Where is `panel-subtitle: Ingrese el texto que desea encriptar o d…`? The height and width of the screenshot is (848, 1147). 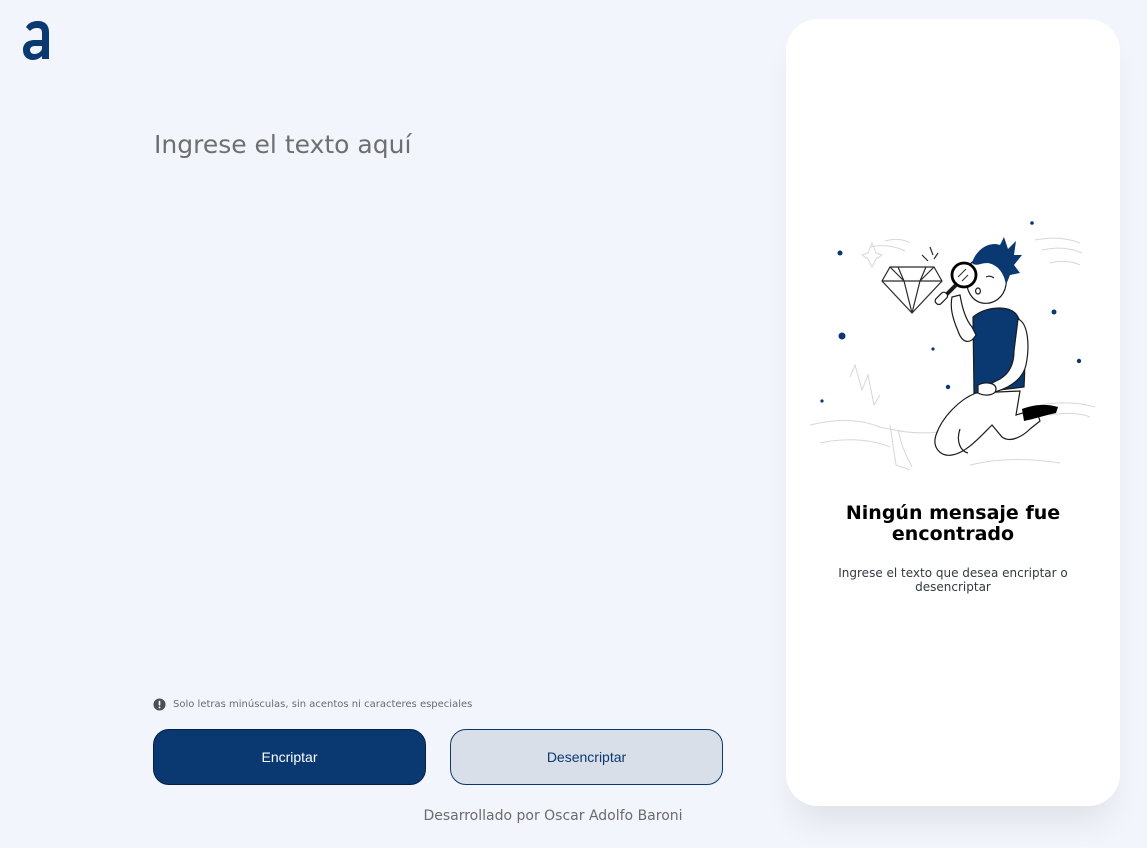
panel-subtitle: Ingrese el texto que desea encriptar o d… is located at coordinates (953, 580).